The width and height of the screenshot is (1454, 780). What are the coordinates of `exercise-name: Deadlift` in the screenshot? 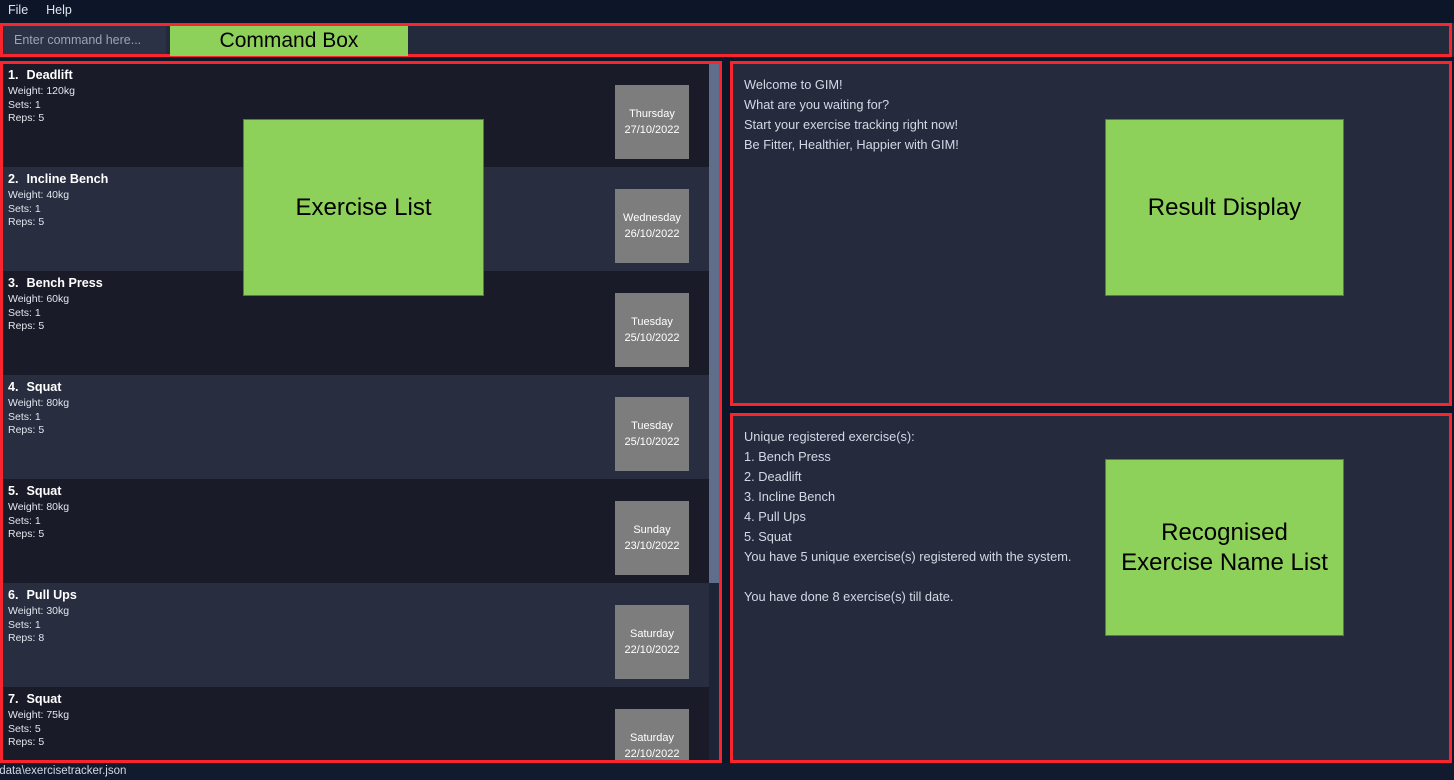 It's located at (49, 75).